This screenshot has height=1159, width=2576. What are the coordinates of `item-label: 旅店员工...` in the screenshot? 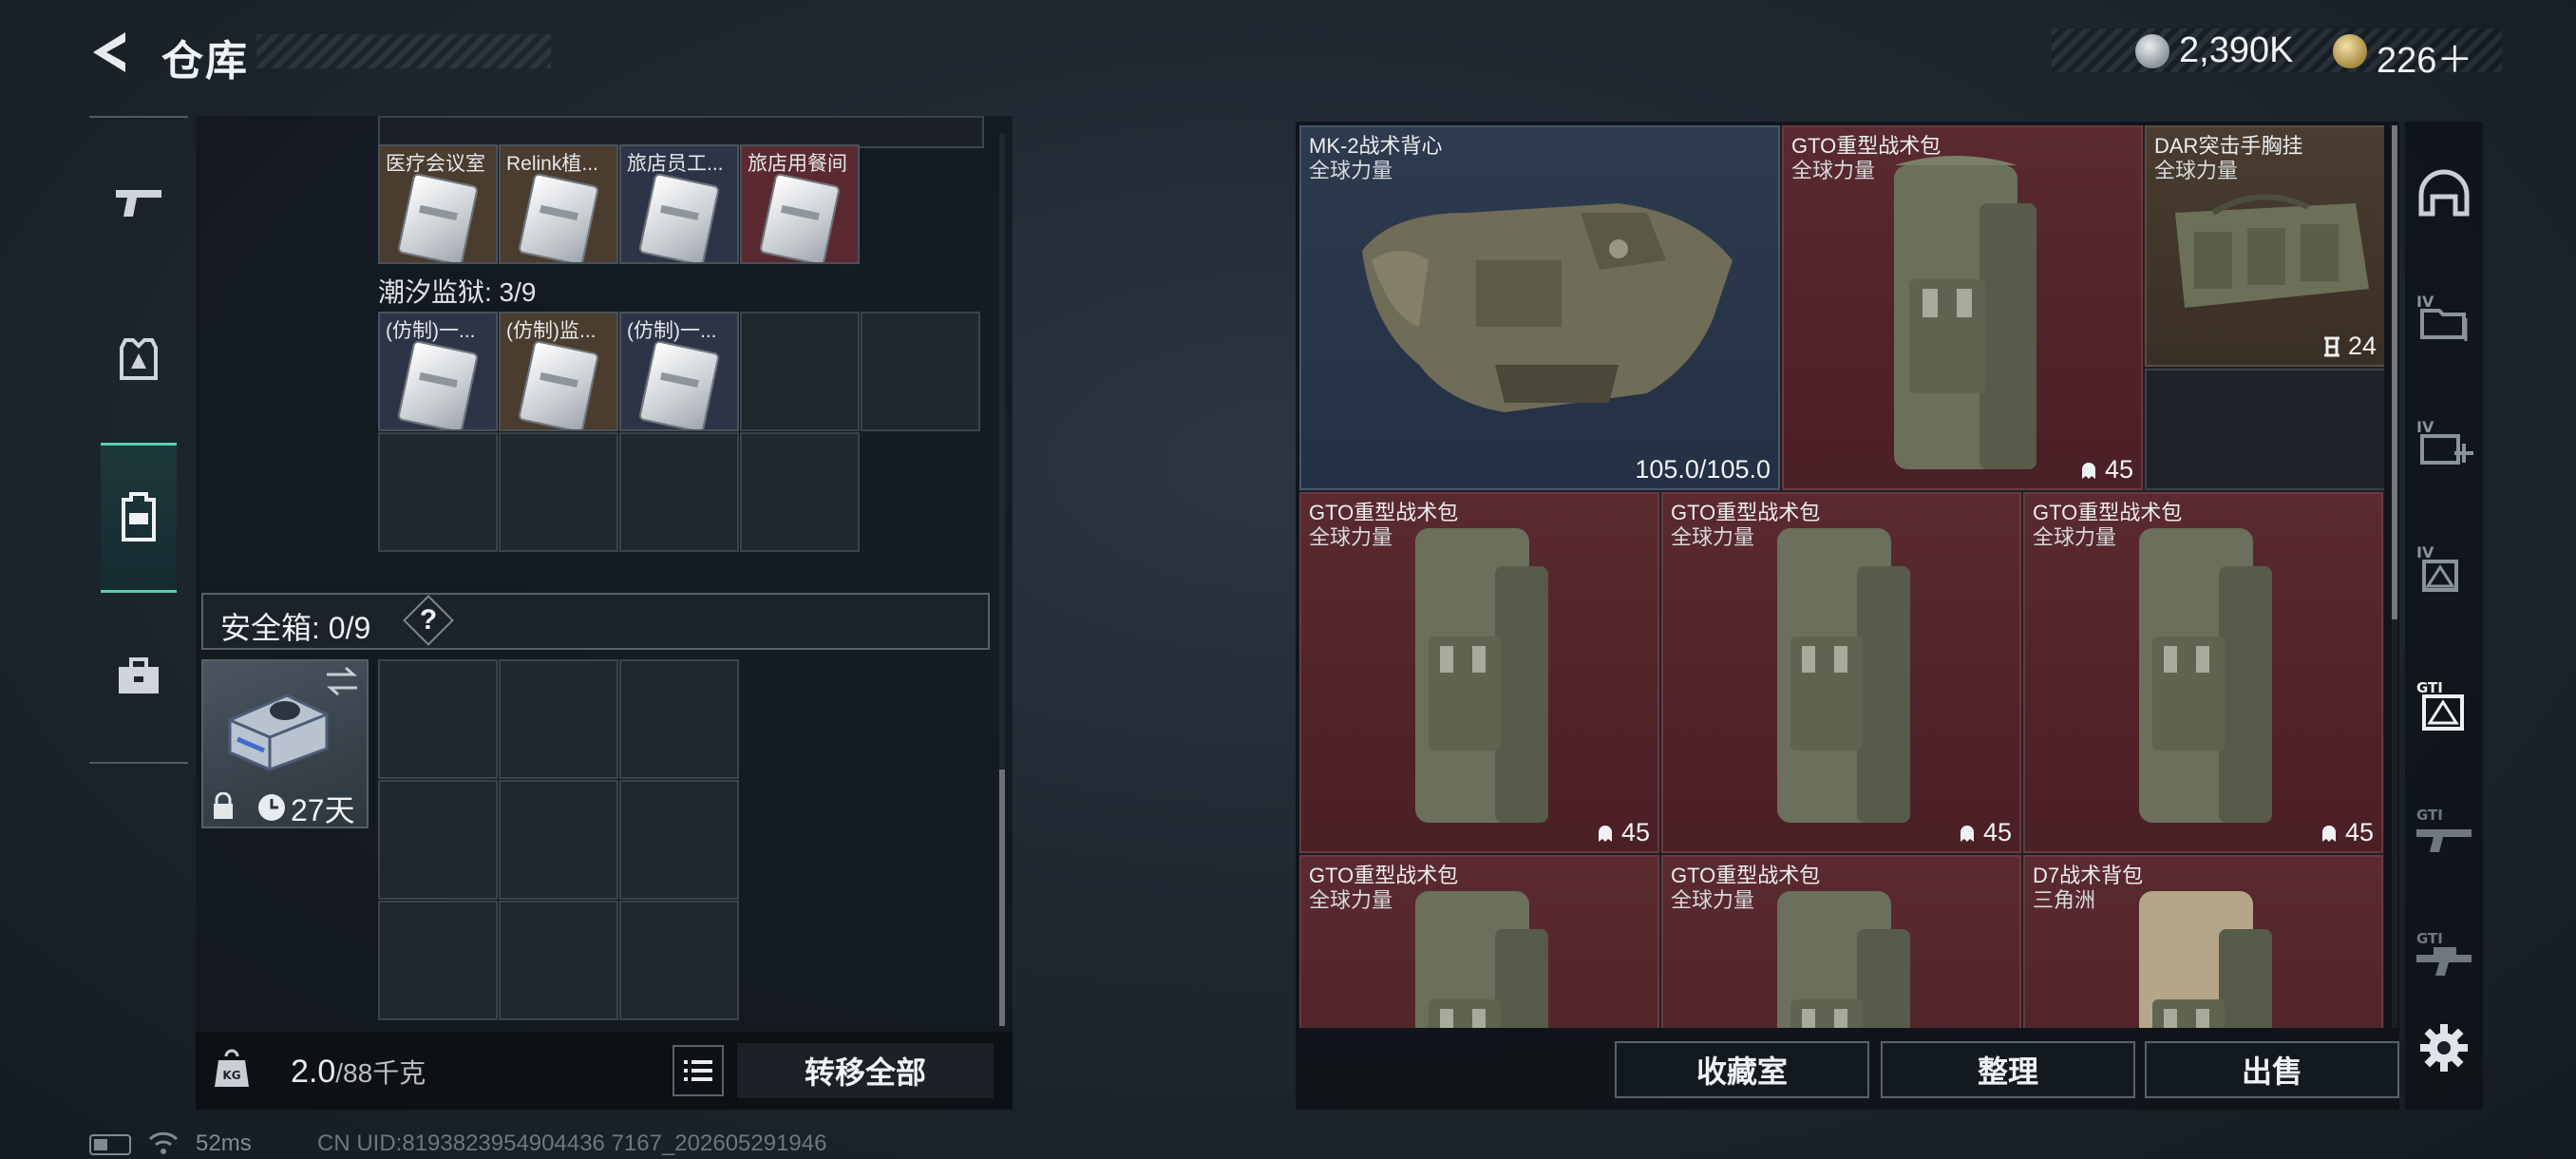 It's located at (675, 164).